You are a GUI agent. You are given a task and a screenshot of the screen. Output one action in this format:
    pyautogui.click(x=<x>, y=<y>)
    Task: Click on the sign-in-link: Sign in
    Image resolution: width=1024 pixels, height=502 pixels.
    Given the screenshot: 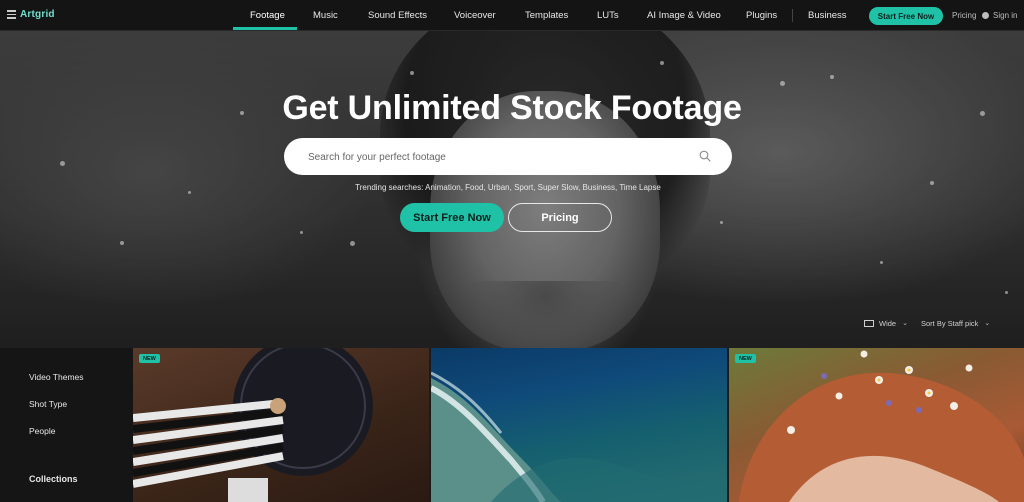 What is the action you would take?
    pyautogui.click(x=1005, y=15)
    